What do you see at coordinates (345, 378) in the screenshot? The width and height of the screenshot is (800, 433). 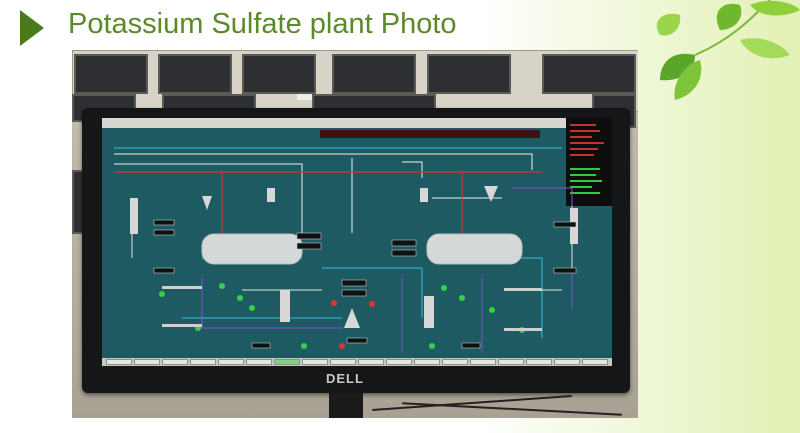 I see `dell-logo: DELL` at bounding box center [345, 378].